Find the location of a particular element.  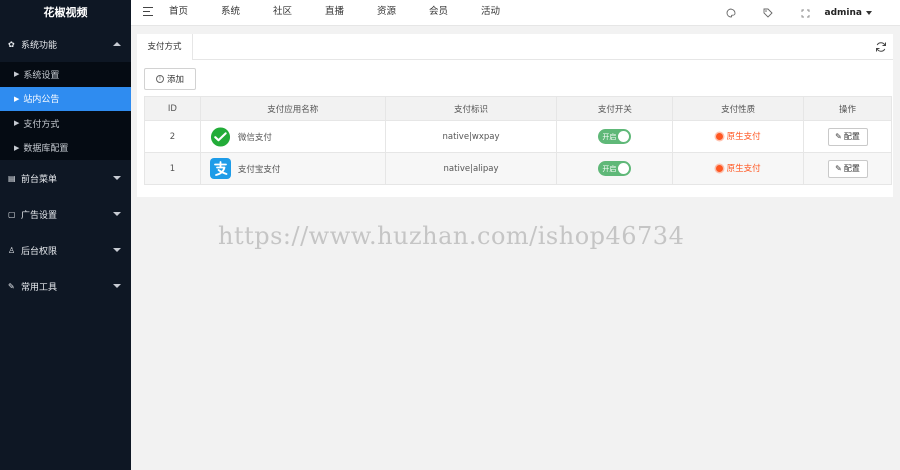

chevron-down-icon is located at coordinates (869, 12).